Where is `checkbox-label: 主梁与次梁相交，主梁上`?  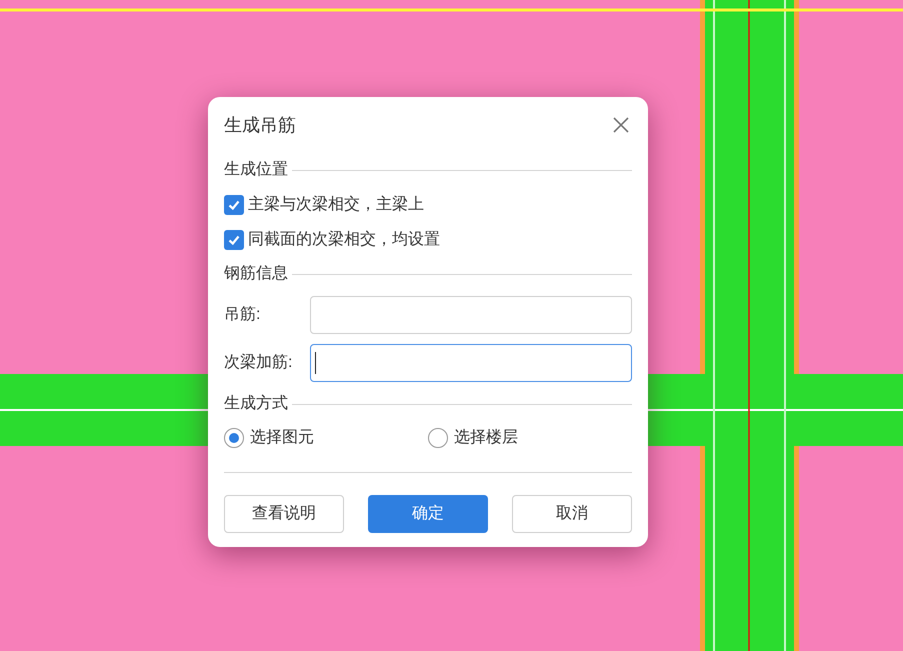 checkbox-label: 主梁与次梁相交，主梁上 is located at coordinates (336, 204).